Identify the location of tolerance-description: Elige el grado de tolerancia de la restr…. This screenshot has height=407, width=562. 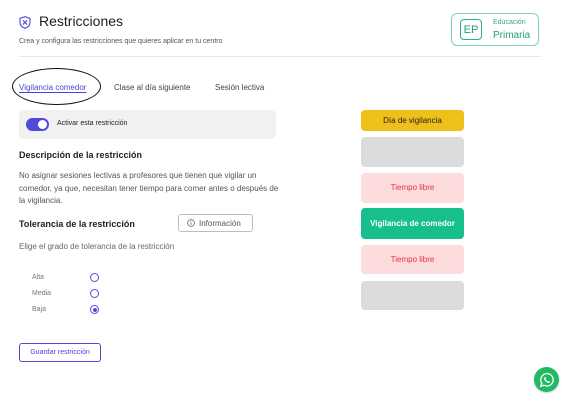
(97, 246).